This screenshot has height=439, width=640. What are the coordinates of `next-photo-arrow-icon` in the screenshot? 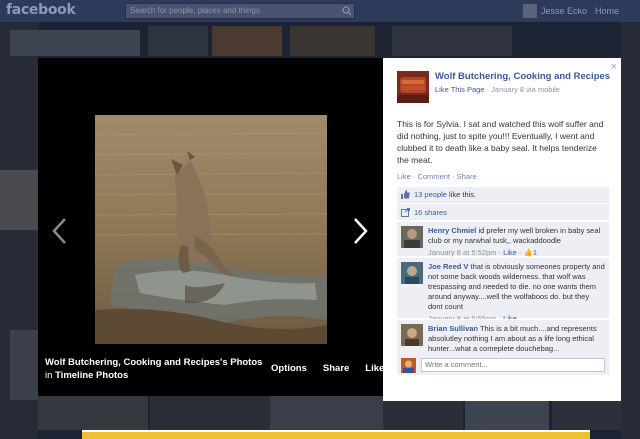 It's located at (360, 231).